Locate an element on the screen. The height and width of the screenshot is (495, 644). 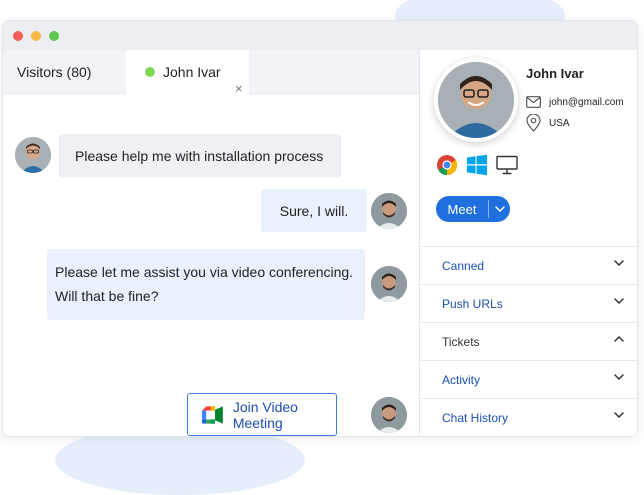
join-video-meeting-button: Join Video Meeting is located at coordinates (262, 414).